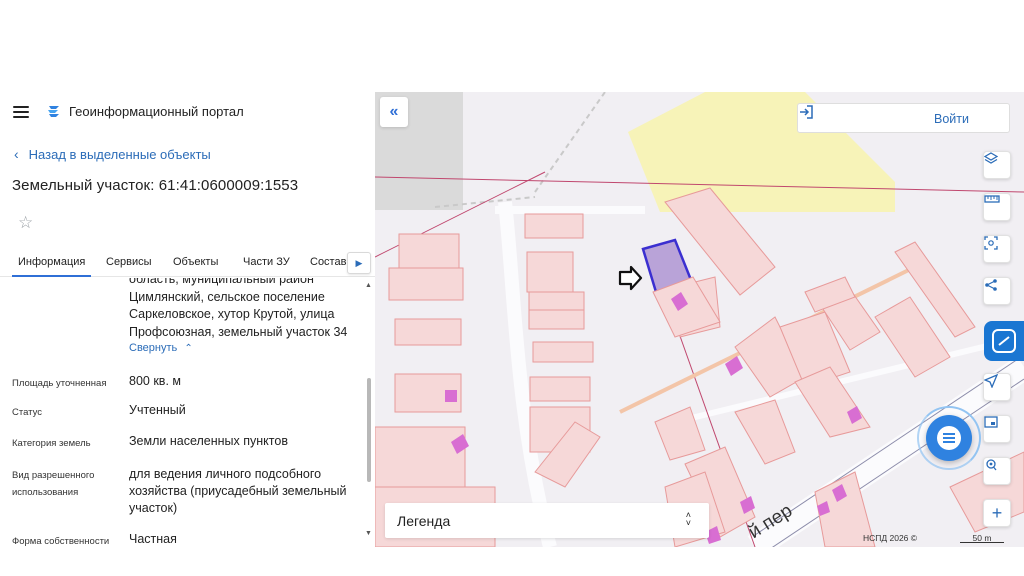 The height and width of the screenshot is (576, 1024). I want to click on locate-icon, so click(991, 381).